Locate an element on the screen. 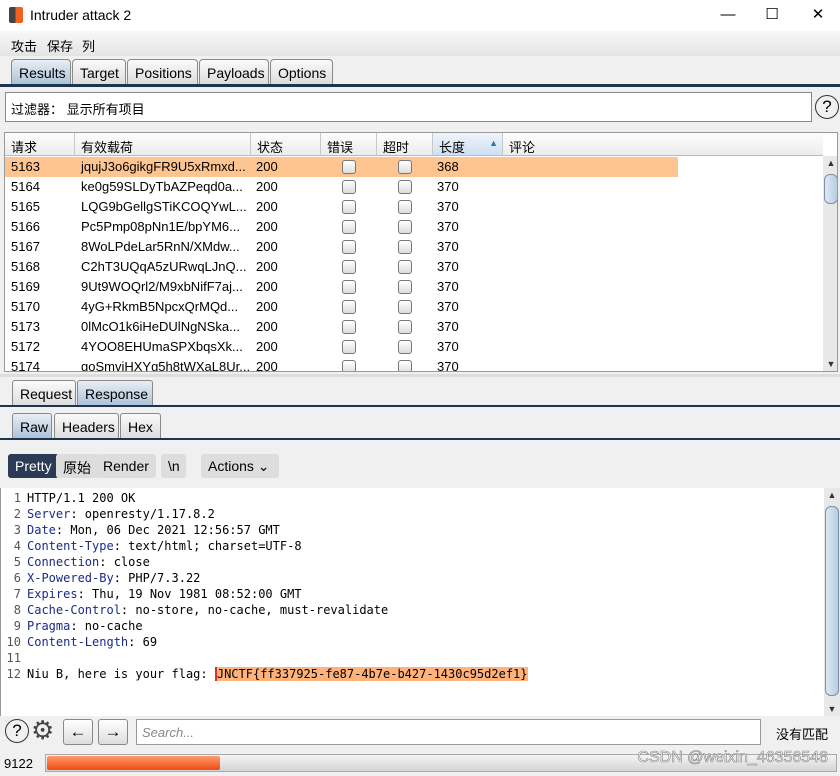 Image resolution: width=840 pixels, height=776 pixels. cell-request: 5165 is located at coordinates (25, 206).